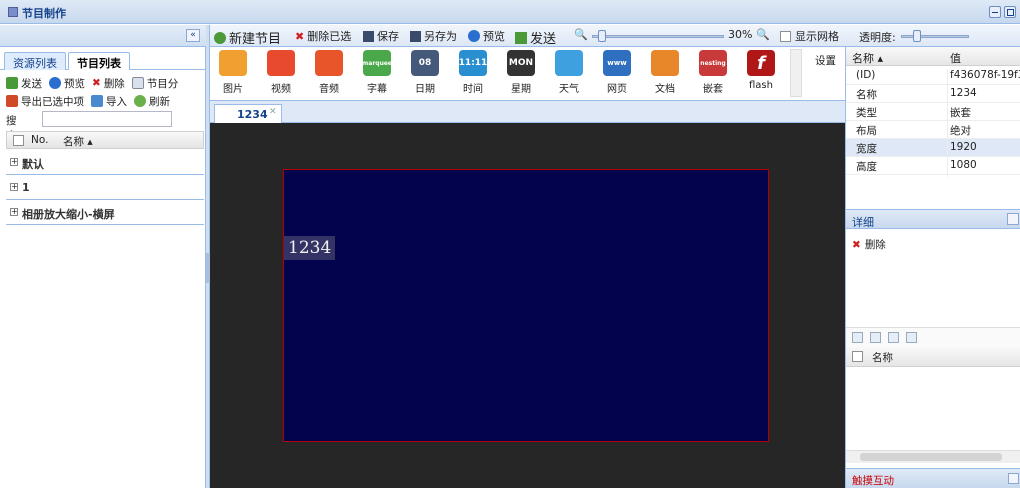 The height and width of the screenshot is (488, 1020). Describe the element at coordinates (273, 112) in the screenshot. I see `close-tab-icon: ✕` at that location.